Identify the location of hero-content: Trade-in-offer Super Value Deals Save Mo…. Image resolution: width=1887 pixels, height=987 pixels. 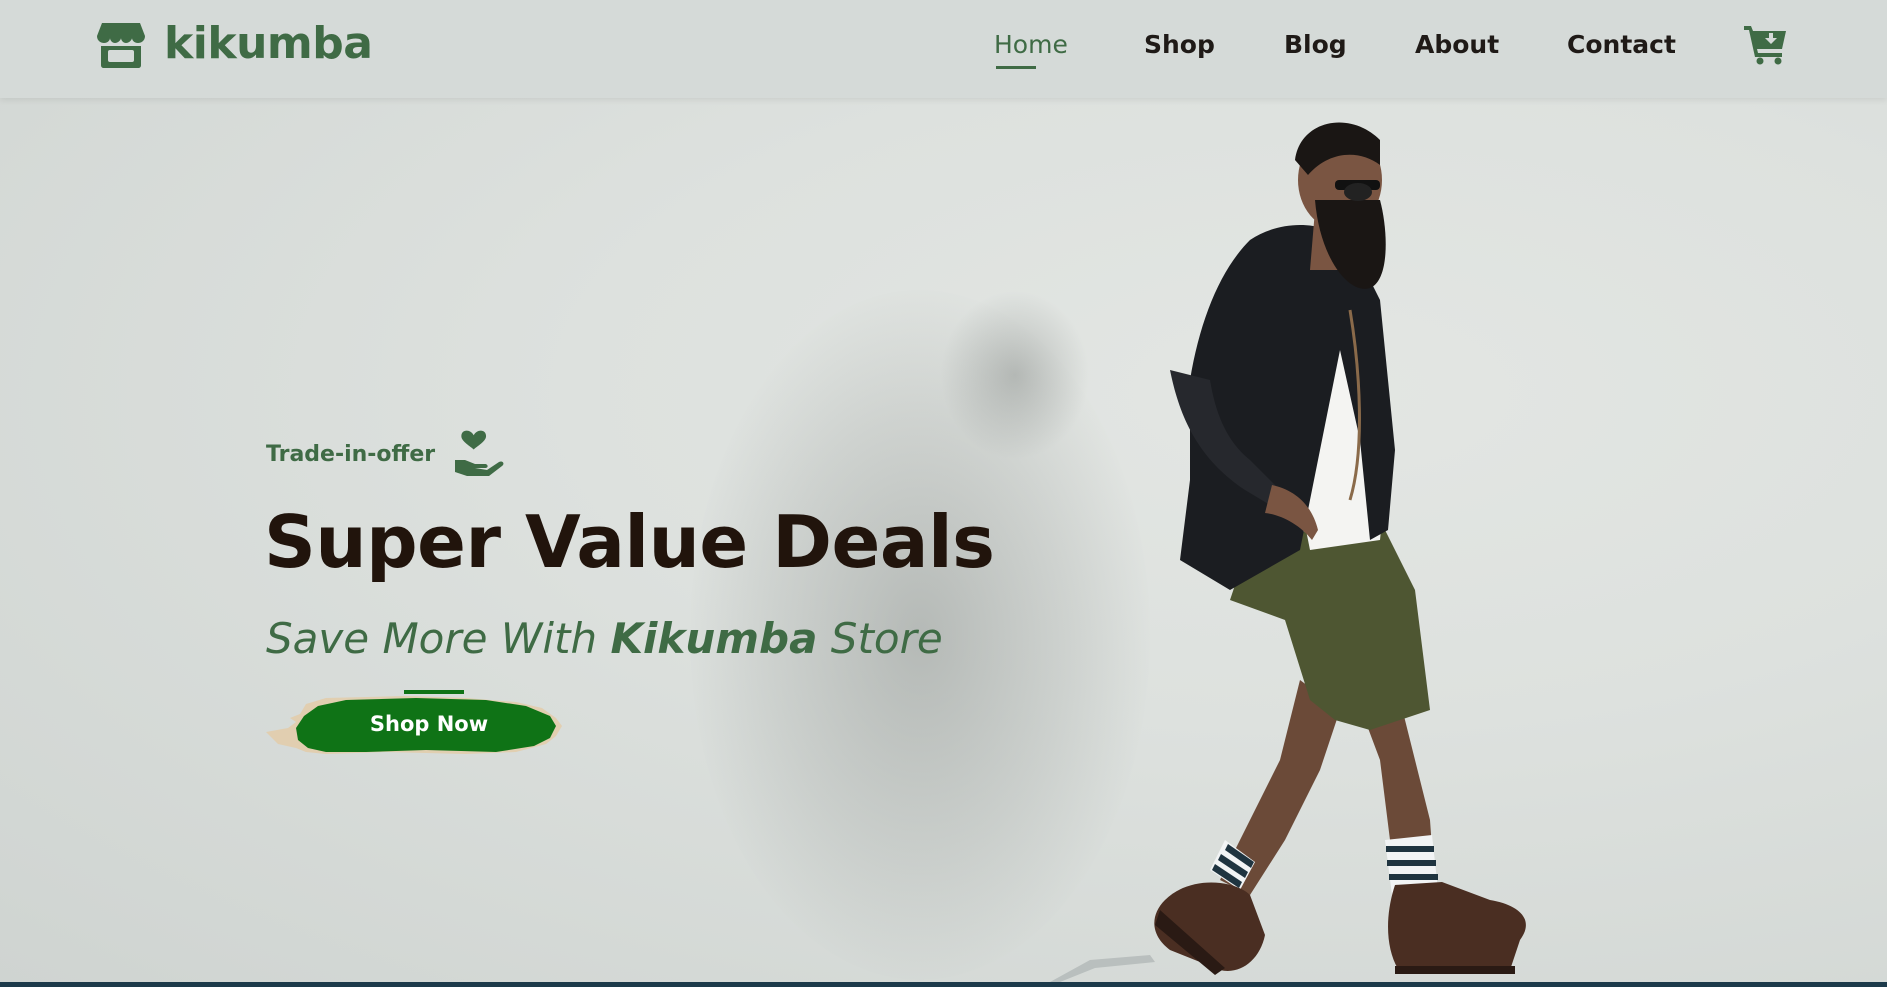
(629, 592).